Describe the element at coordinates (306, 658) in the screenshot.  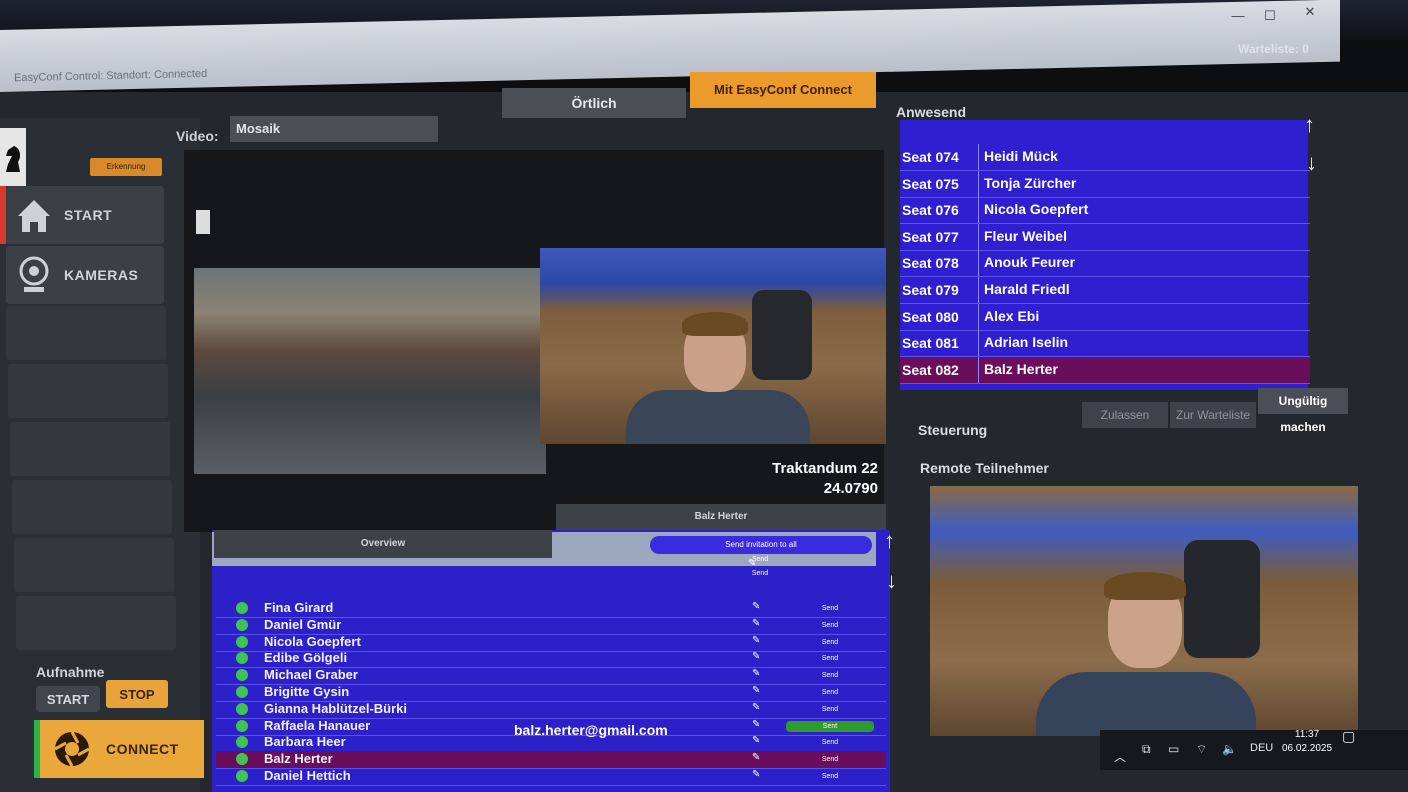
I see `participant-name: Edibe Gölgeli` at that location.